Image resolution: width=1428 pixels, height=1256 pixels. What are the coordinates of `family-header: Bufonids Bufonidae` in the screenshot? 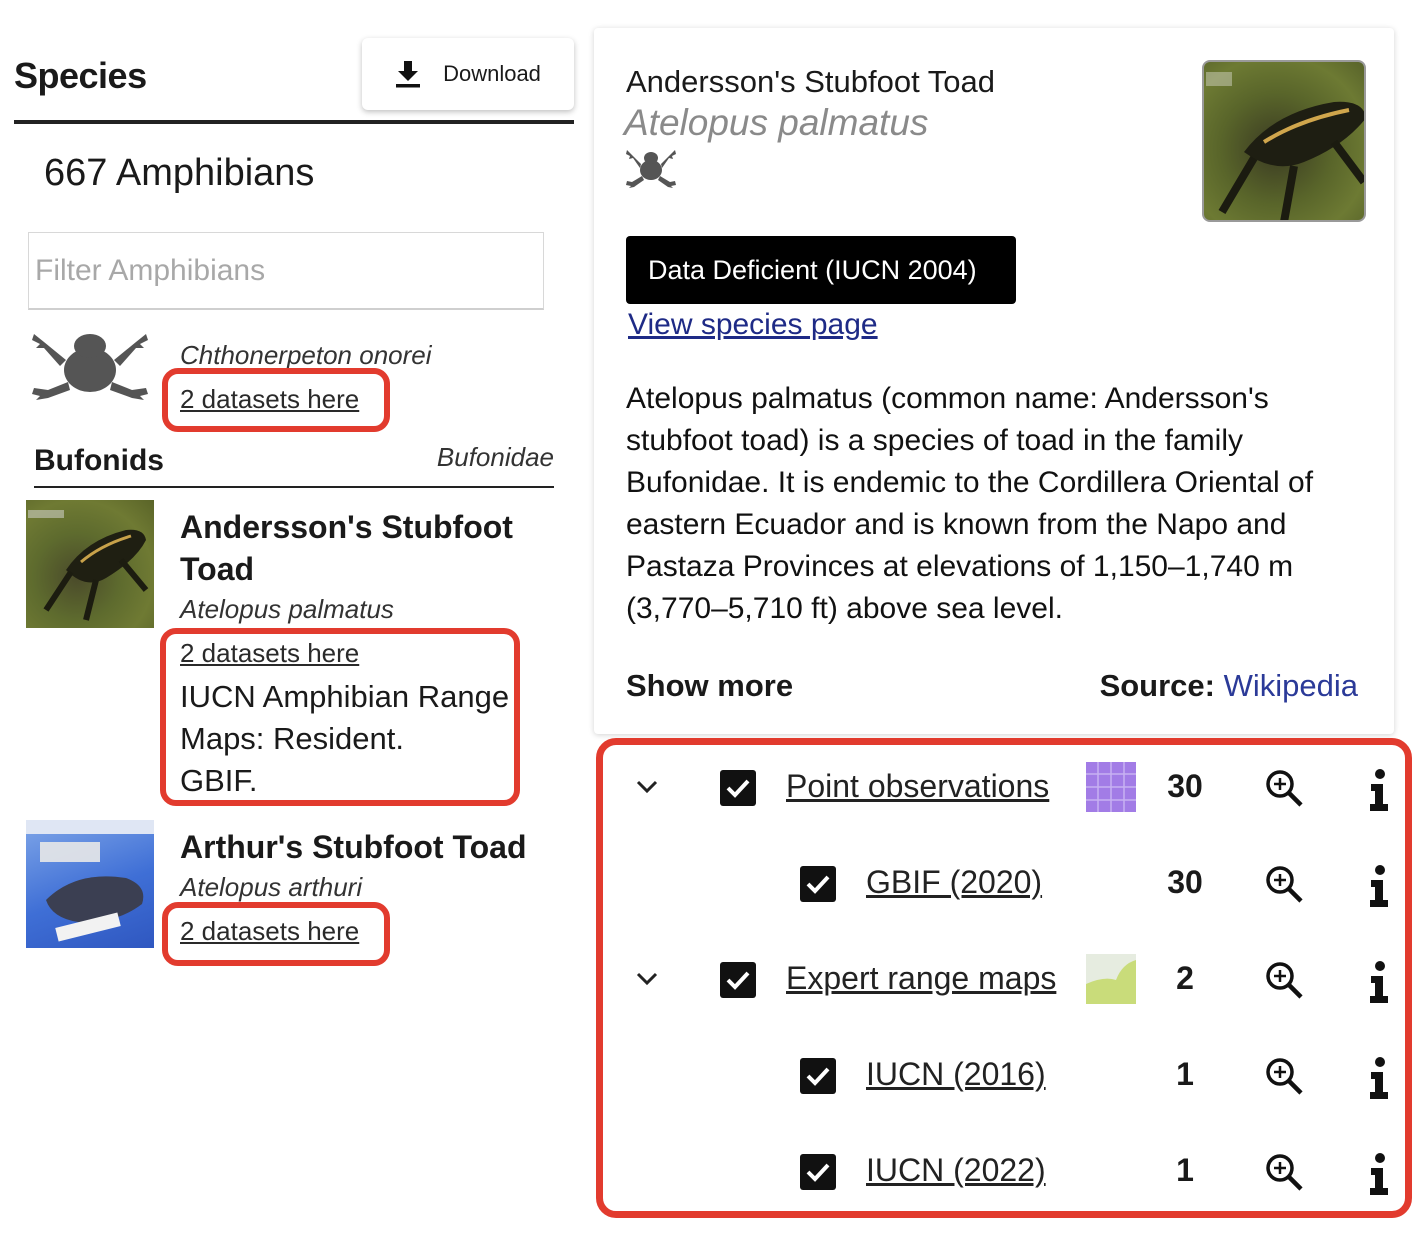 It's located at (294, 464).